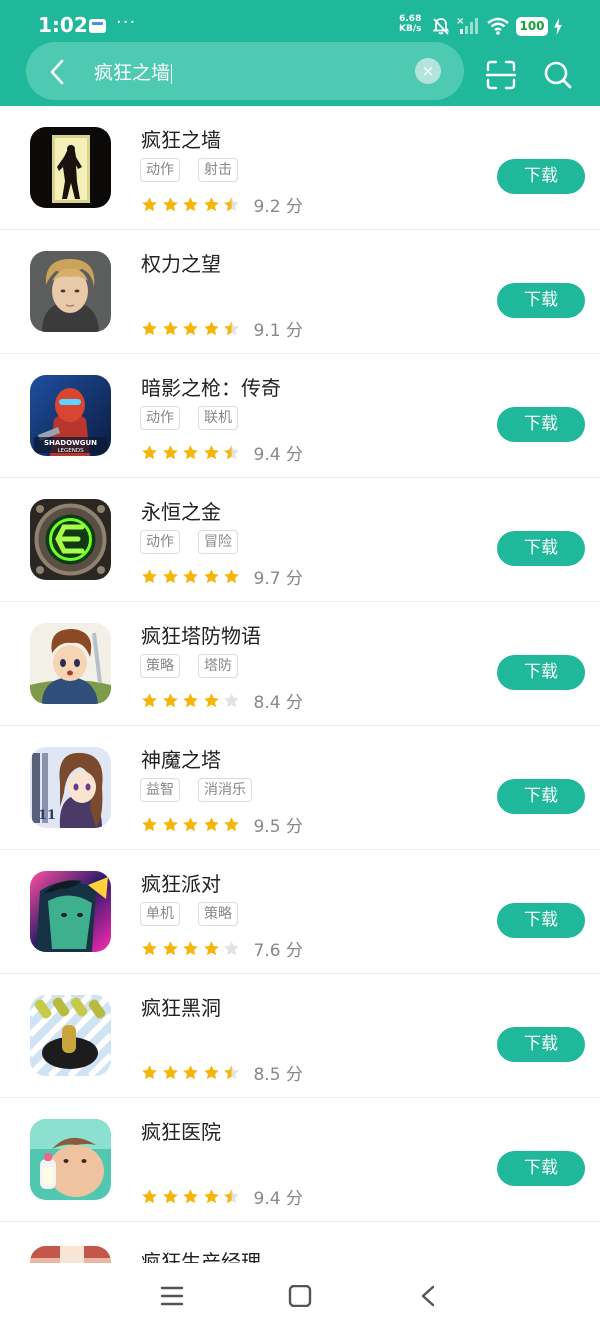  I want to click on game-tag: 益智, so click(160, 790).